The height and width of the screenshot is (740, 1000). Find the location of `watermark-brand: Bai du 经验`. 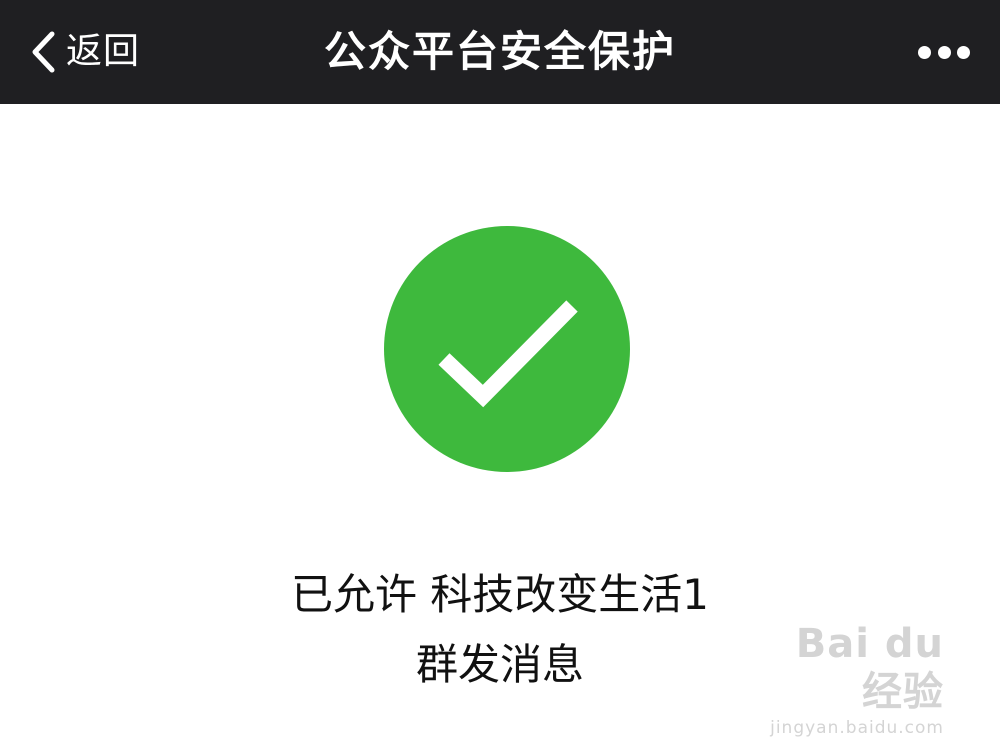

watermark-brand: Bai du 经验 is located at coordinates (869, 668).